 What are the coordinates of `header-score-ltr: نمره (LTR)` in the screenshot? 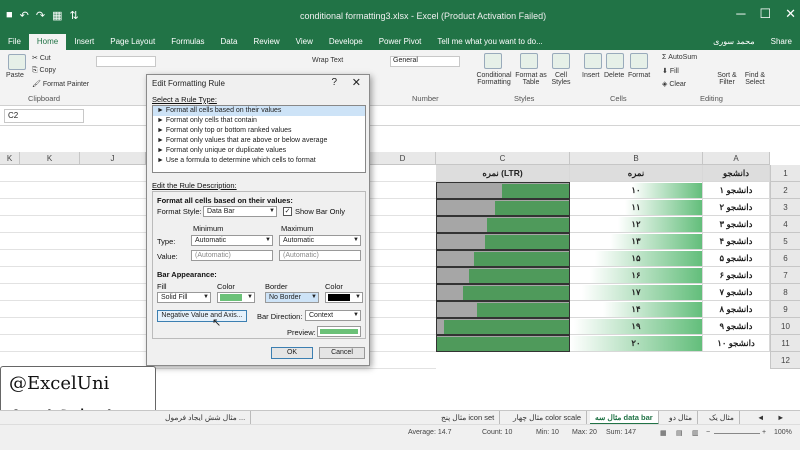 It's located at (503, 173).